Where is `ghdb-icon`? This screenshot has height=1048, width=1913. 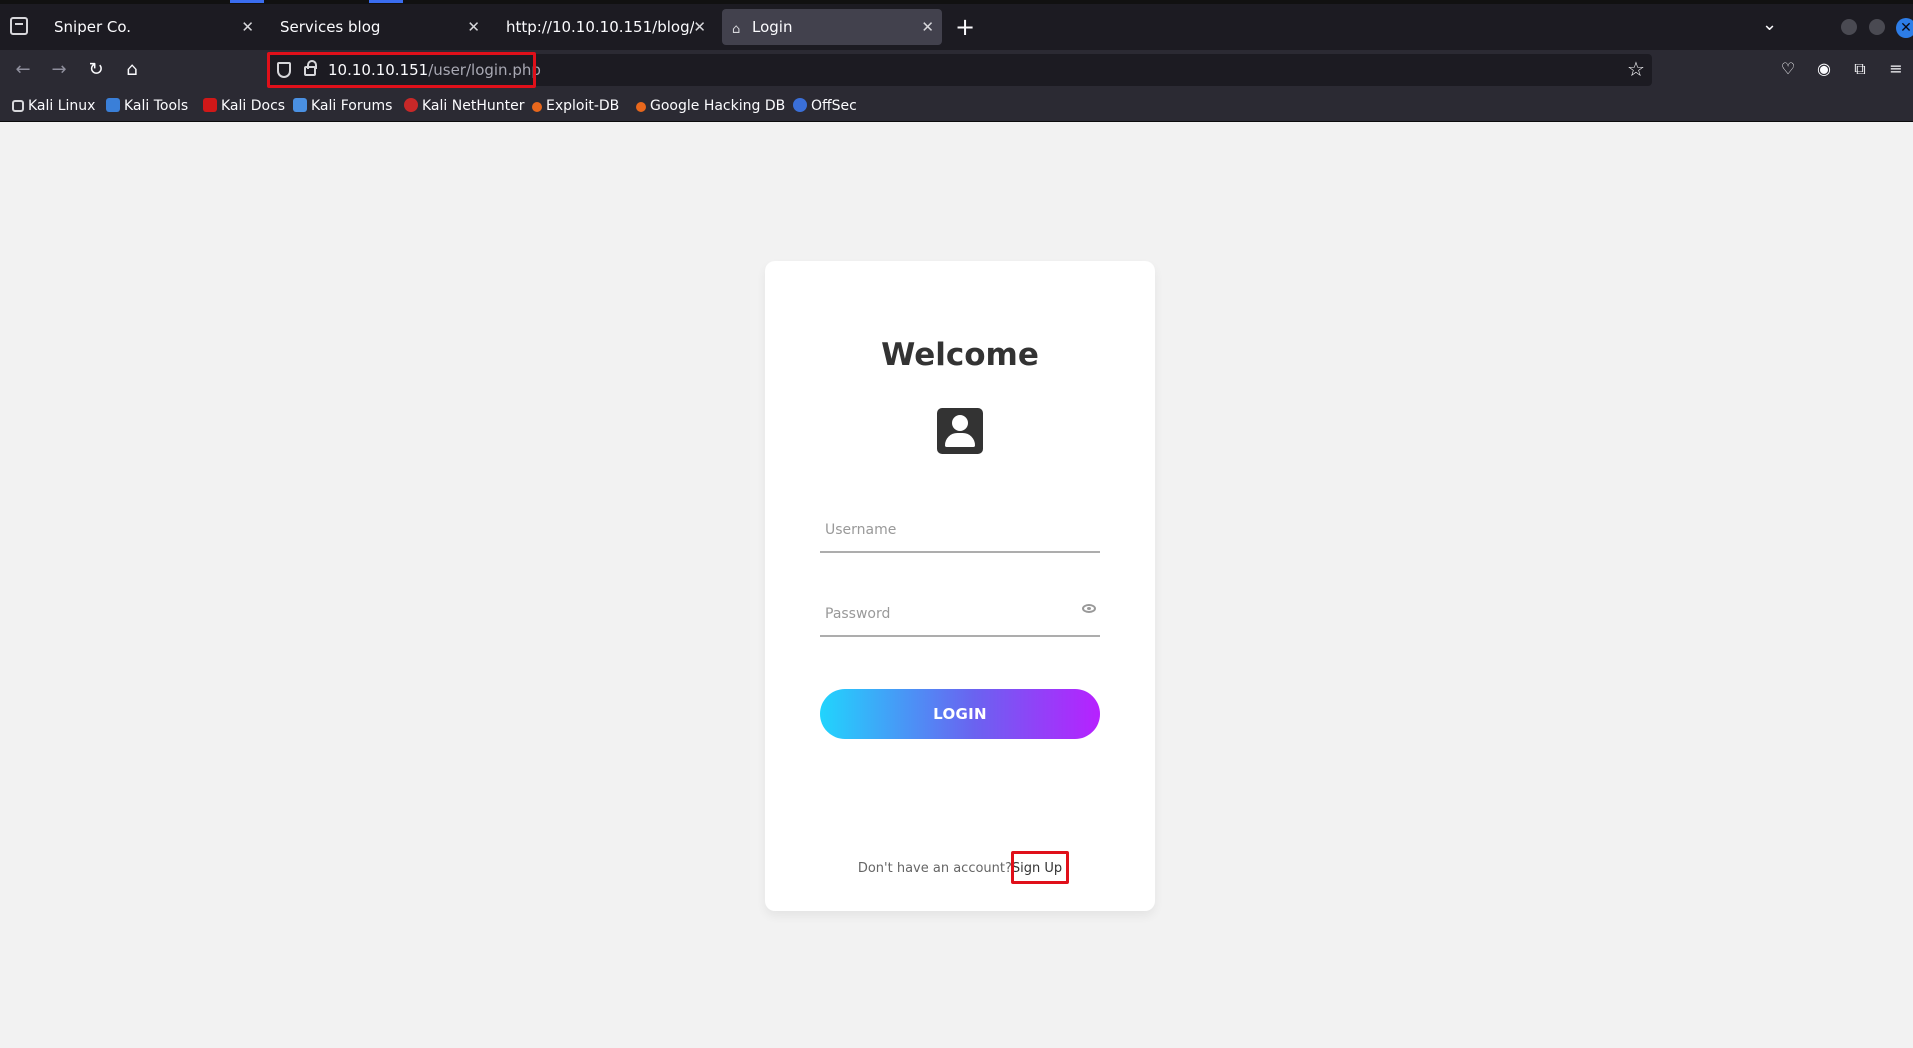
ghdb-icon is located at coordinates (641, 107).